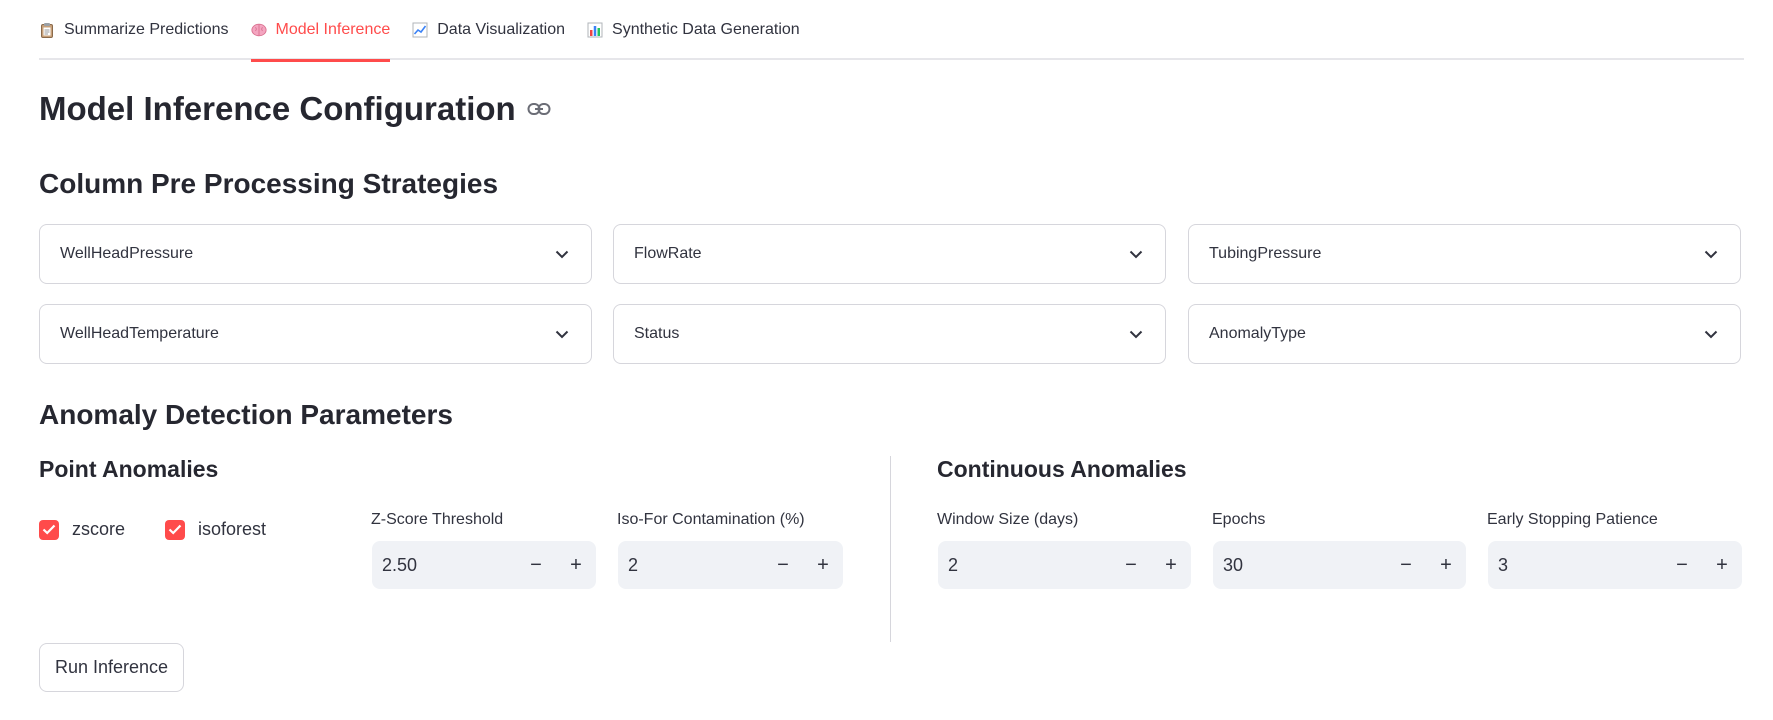 The height and width of the screenshot is (720, 1773). I want to click on page-title: Model Inference Configuration, so click(295, 109).